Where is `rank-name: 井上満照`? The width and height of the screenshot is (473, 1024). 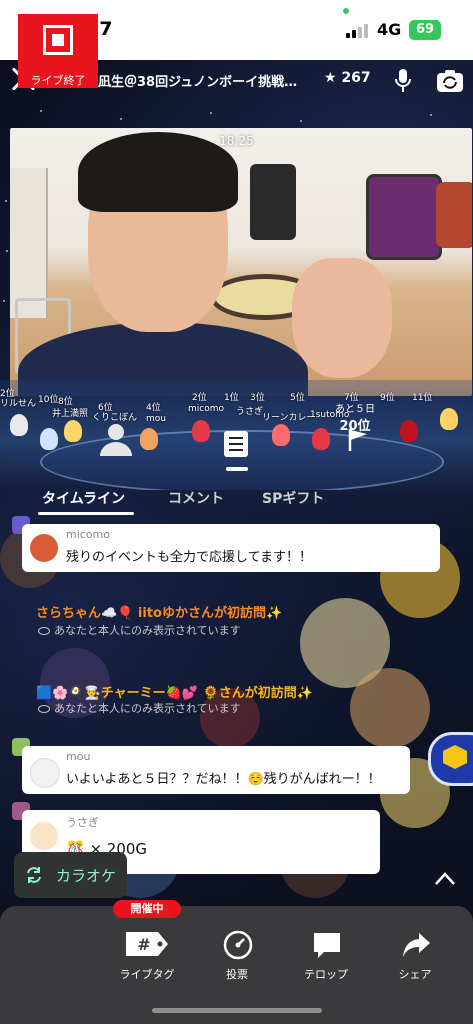
rank-name: 井上満照 is located at coordinates (70, 414).